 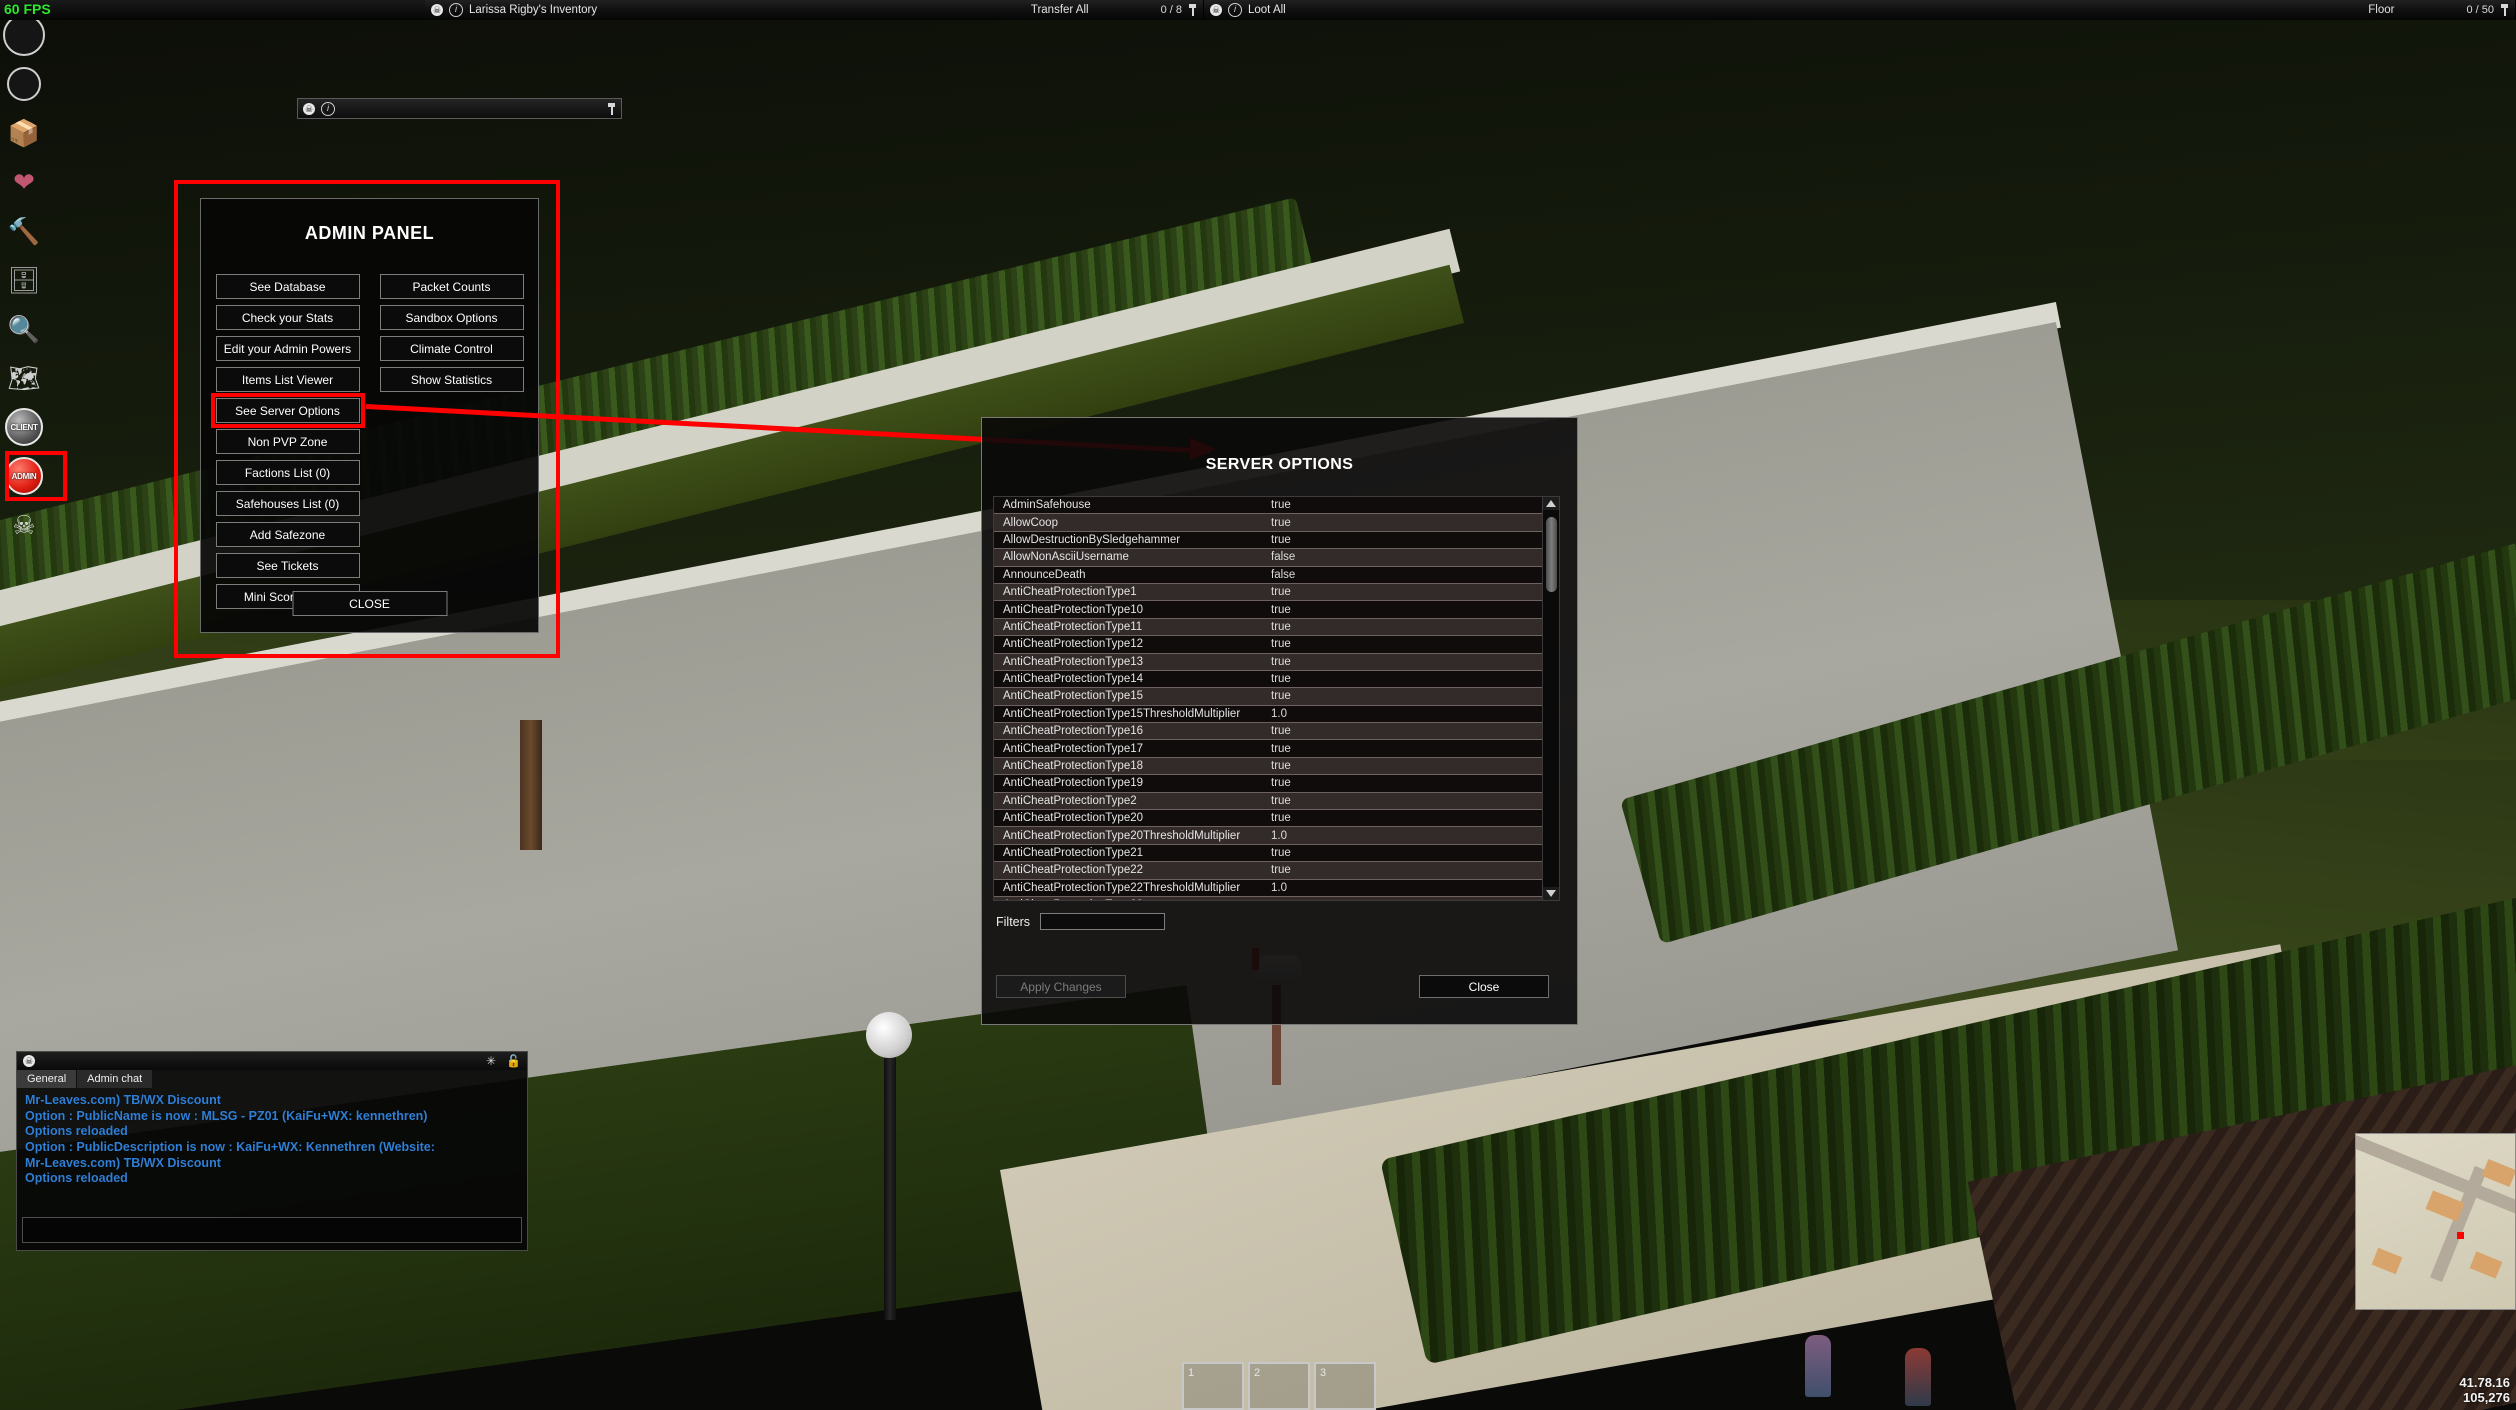 I want to click on floor-label: Floor, so click(x=2381, y=10).